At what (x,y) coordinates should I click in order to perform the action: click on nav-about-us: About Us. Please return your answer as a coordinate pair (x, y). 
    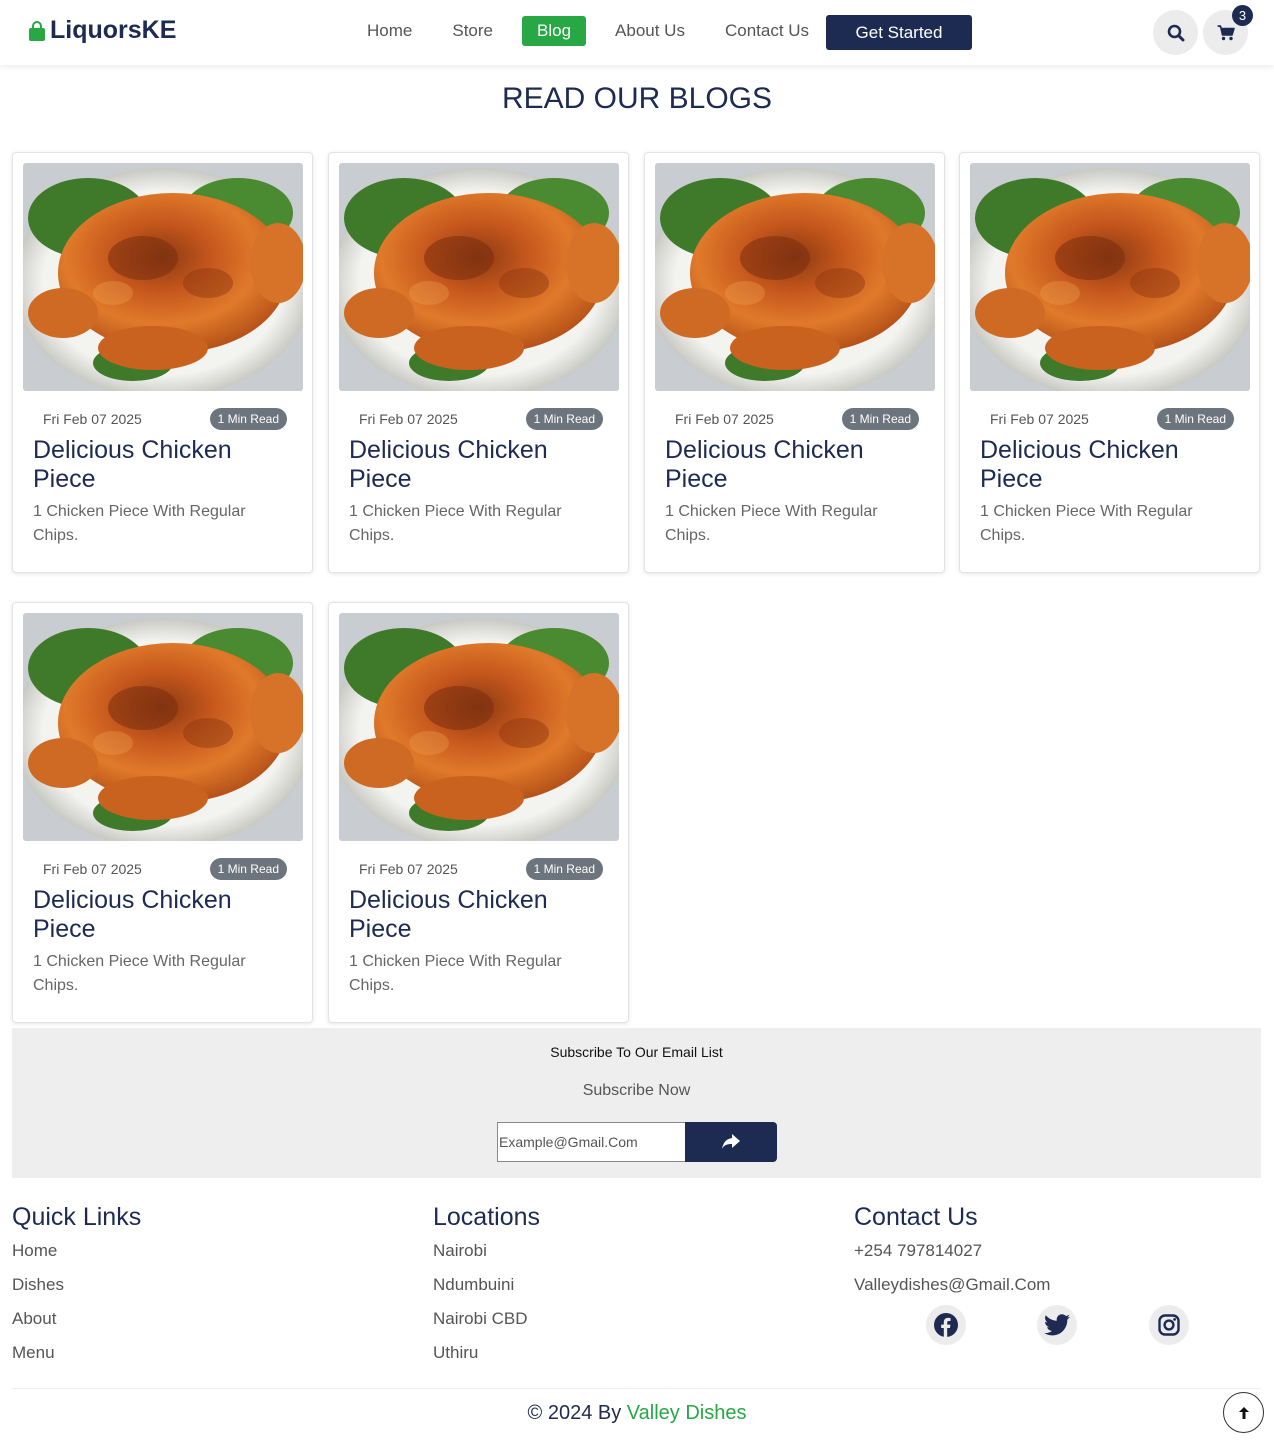
    Looking at the image, I should click on (650, 31).